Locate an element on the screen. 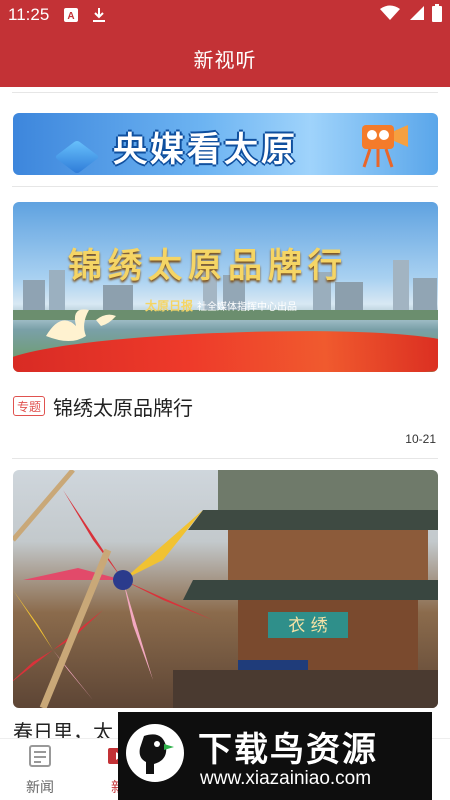  image-subtitle: 太原日报 社全媒体指挥中心出品 is located at coordinates (221, 305).